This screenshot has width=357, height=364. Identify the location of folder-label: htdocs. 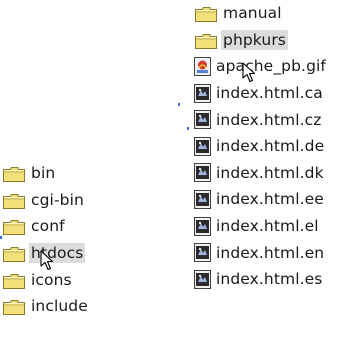
(57, 253).